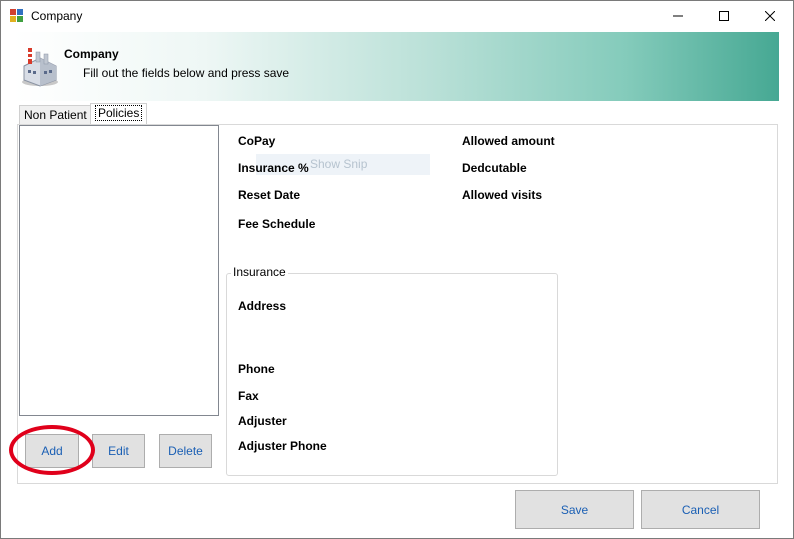  What do you see at coordinates (119, 270) in the screenshot?
I see `policies-listbox` at bounding box center [119, 270].